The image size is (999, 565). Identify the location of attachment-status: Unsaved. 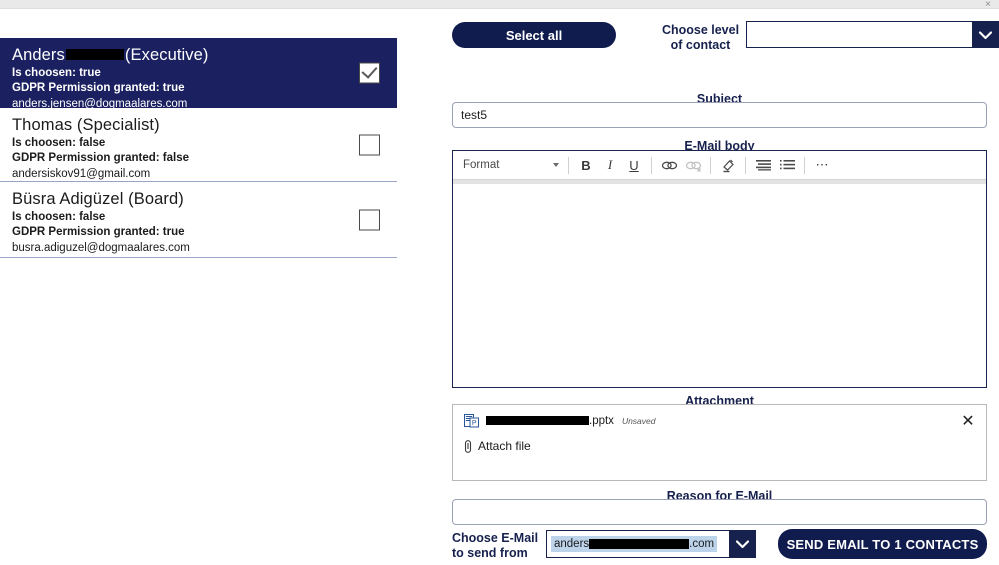
(638, 420).